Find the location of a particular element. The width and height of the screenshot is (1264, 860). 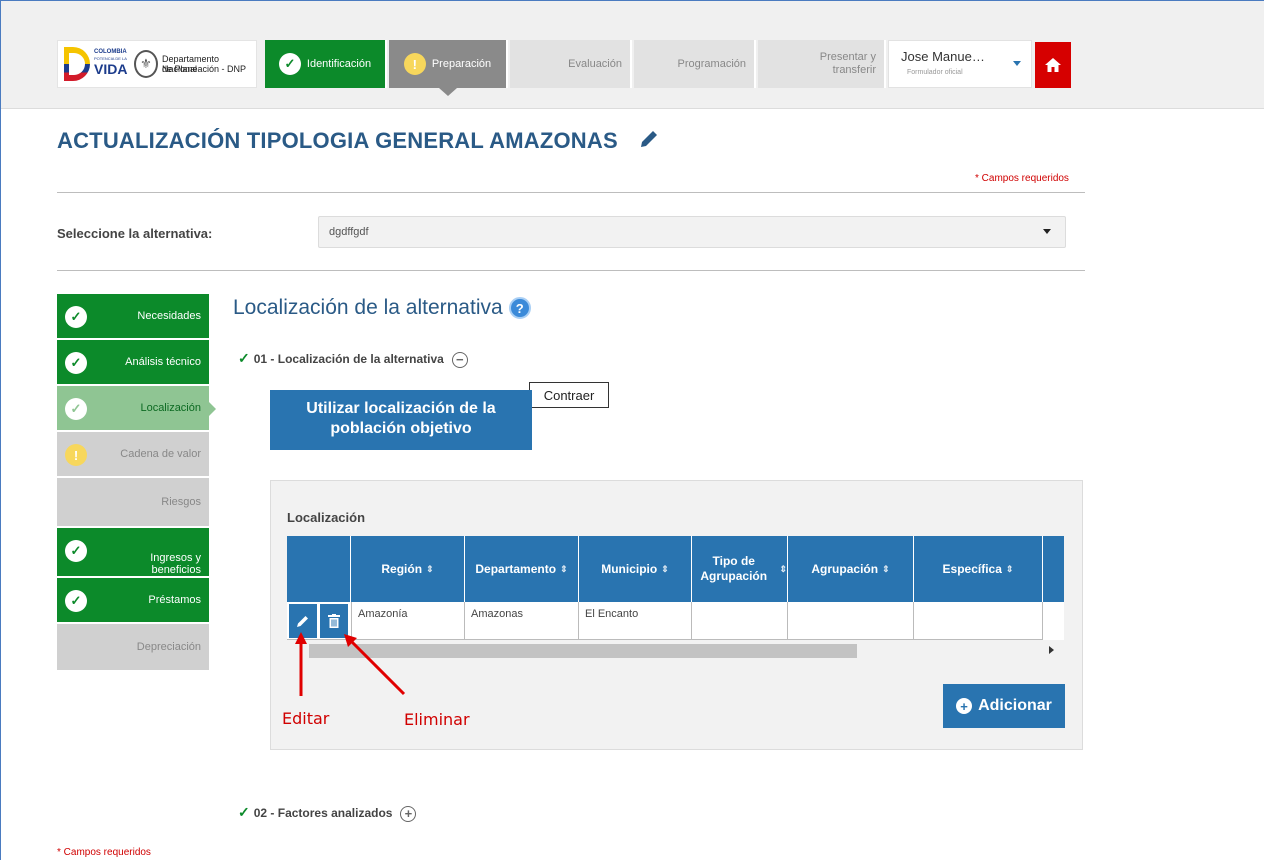

sidebar-item-label: Análisis técnico is located at coordinates (163, 362).